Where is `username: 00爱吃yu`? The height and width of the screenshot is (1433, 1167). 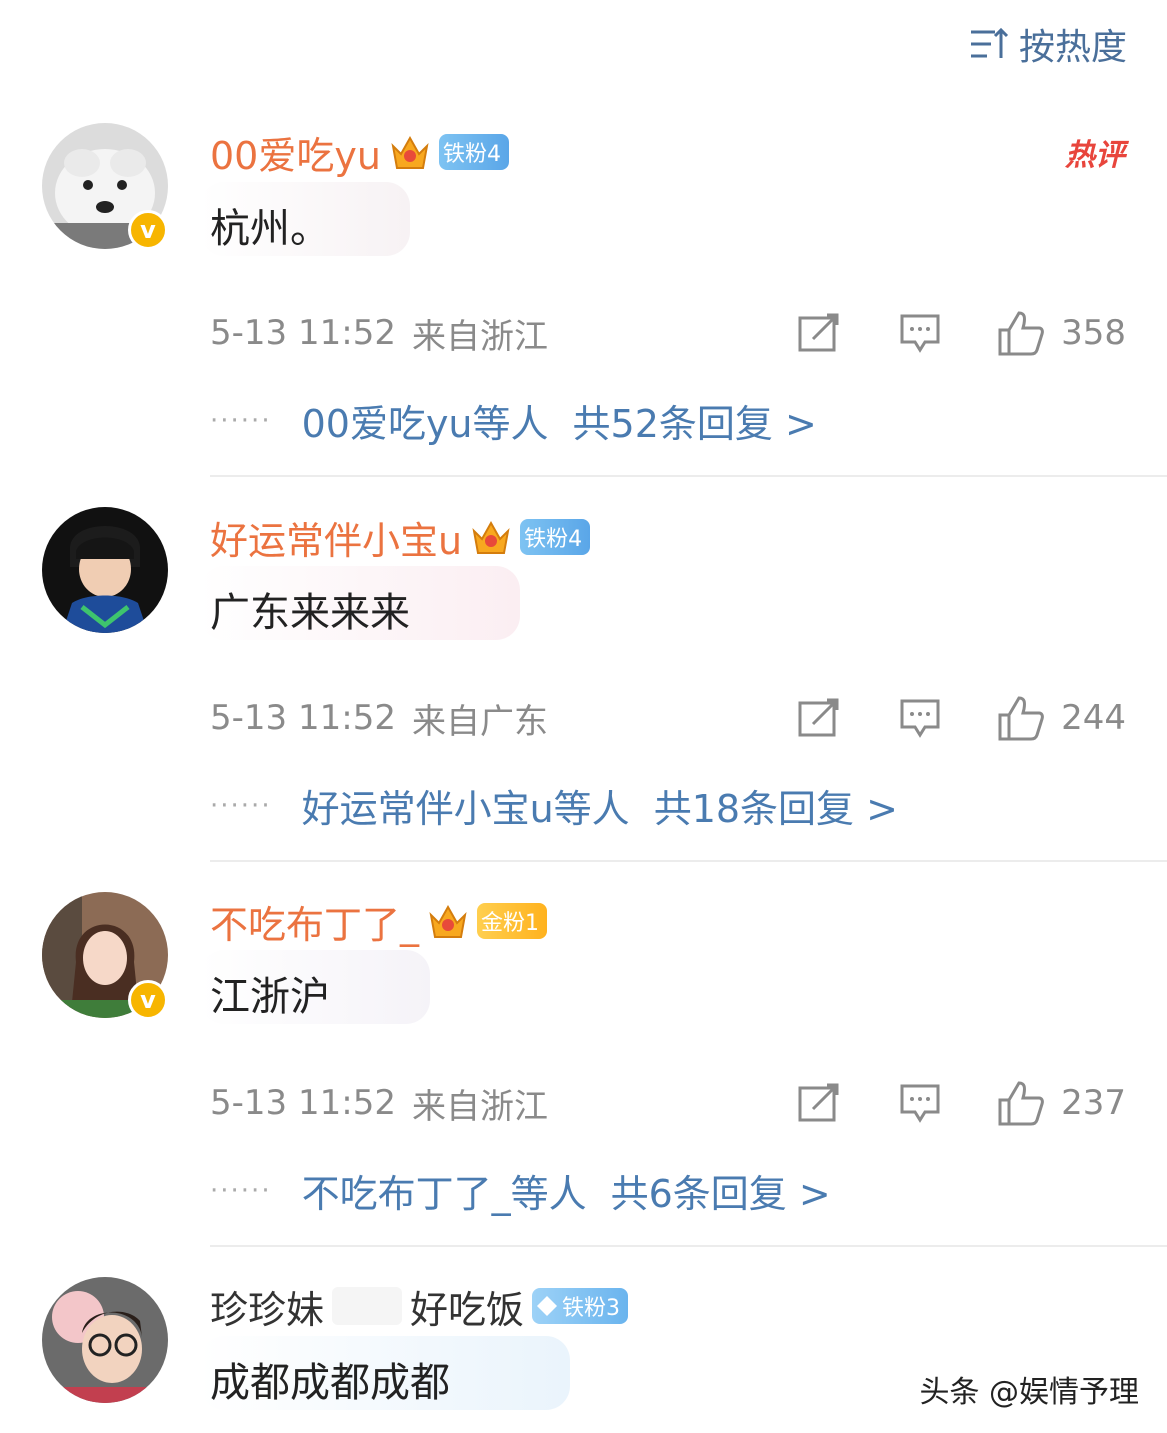
username: 00爱吃yu is located at coordinates (295, 152).